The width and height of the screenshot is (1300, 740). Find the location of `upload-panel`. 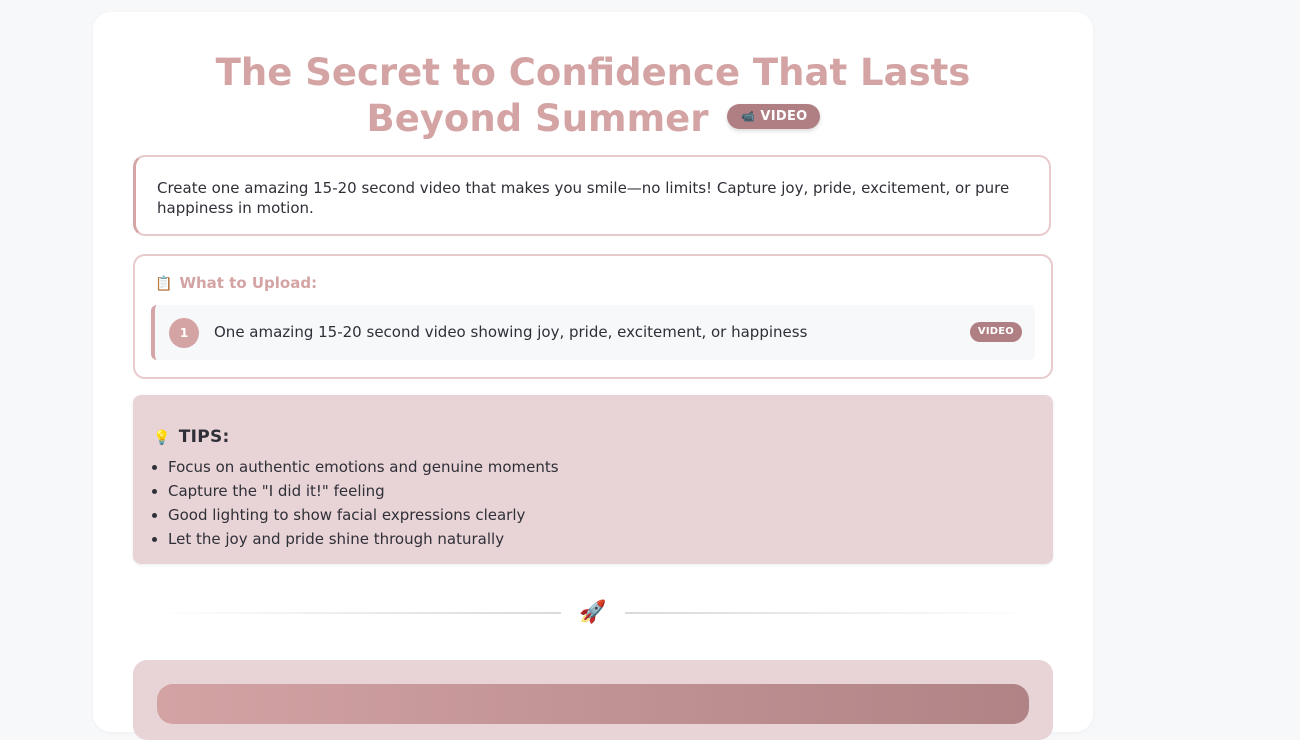

upload-panel is located at coordinates (593, 700).